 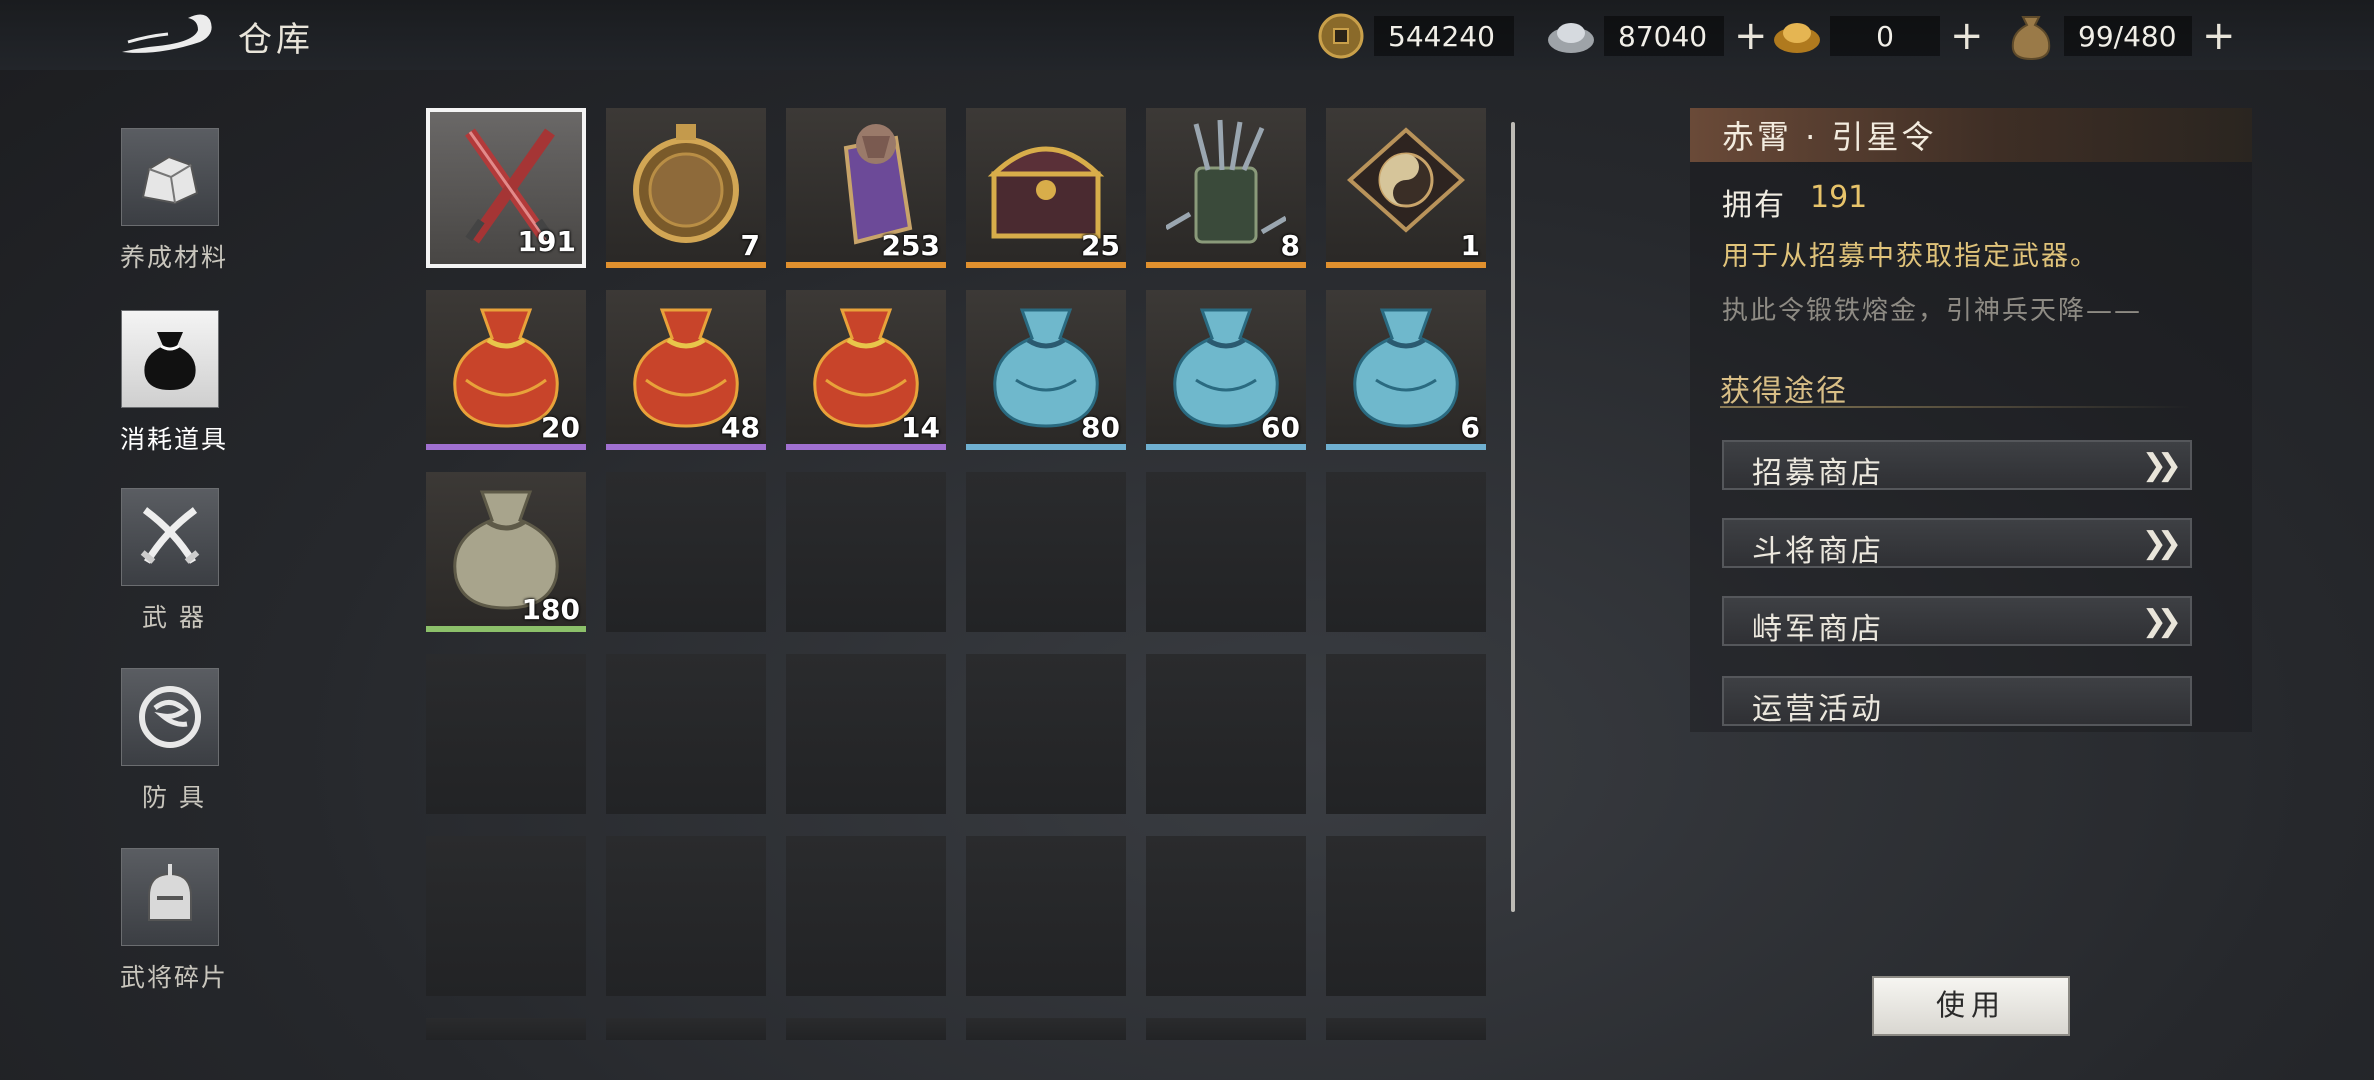 What do you see at coordinates (1470, 245) in the screenshot?
I see `item-count: 1` at bounding box center [1470, 245].